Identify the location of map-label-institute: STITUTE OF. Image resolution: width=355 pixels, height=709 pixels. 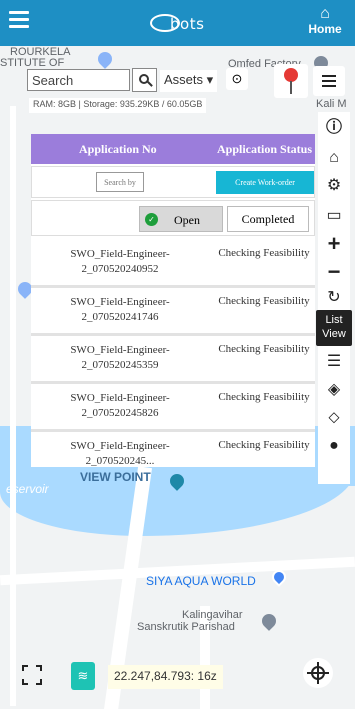
(32, 63).